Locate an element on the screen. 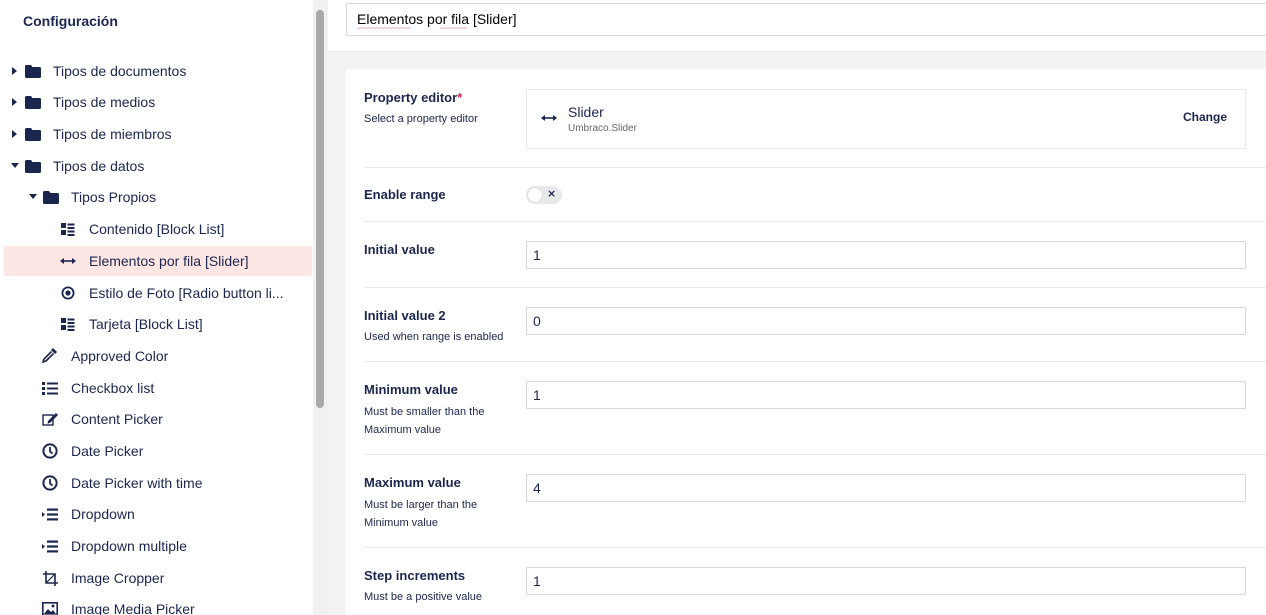  tree-item-label: Checkbox list is located at coordinates (113, 388).